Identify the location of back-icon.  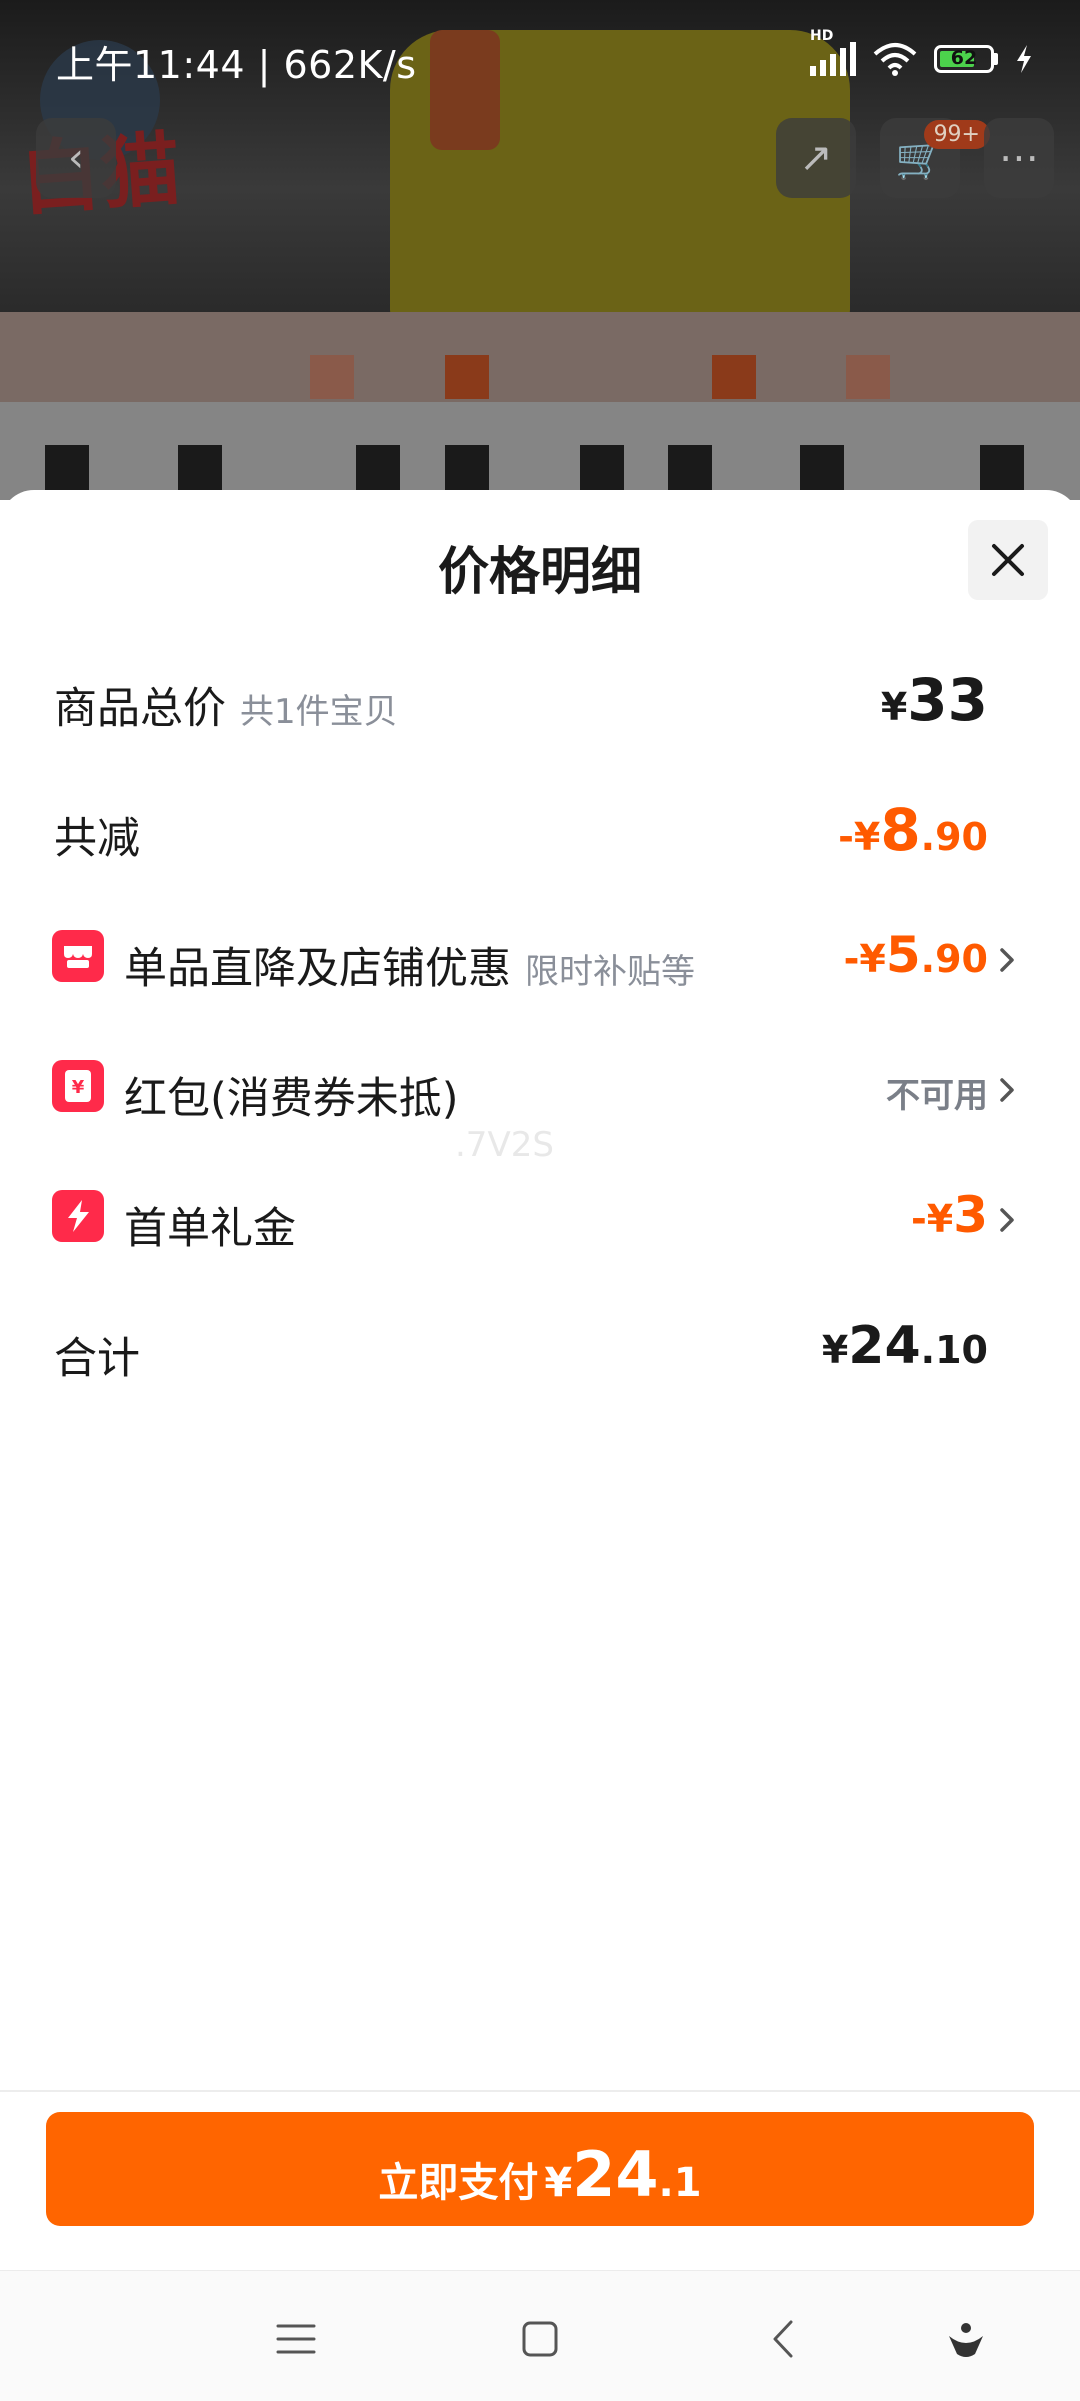
(783, 2339).